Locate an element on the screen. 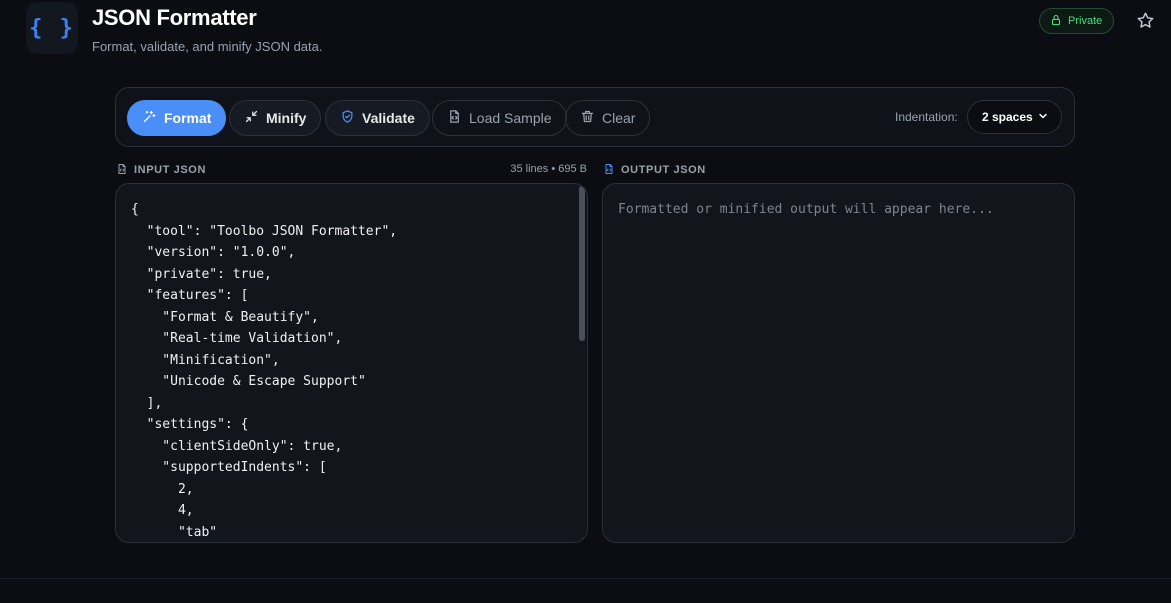 This screenshot has height=603, width=1171. clear-button: Clear is located at coordinates (608, 118).